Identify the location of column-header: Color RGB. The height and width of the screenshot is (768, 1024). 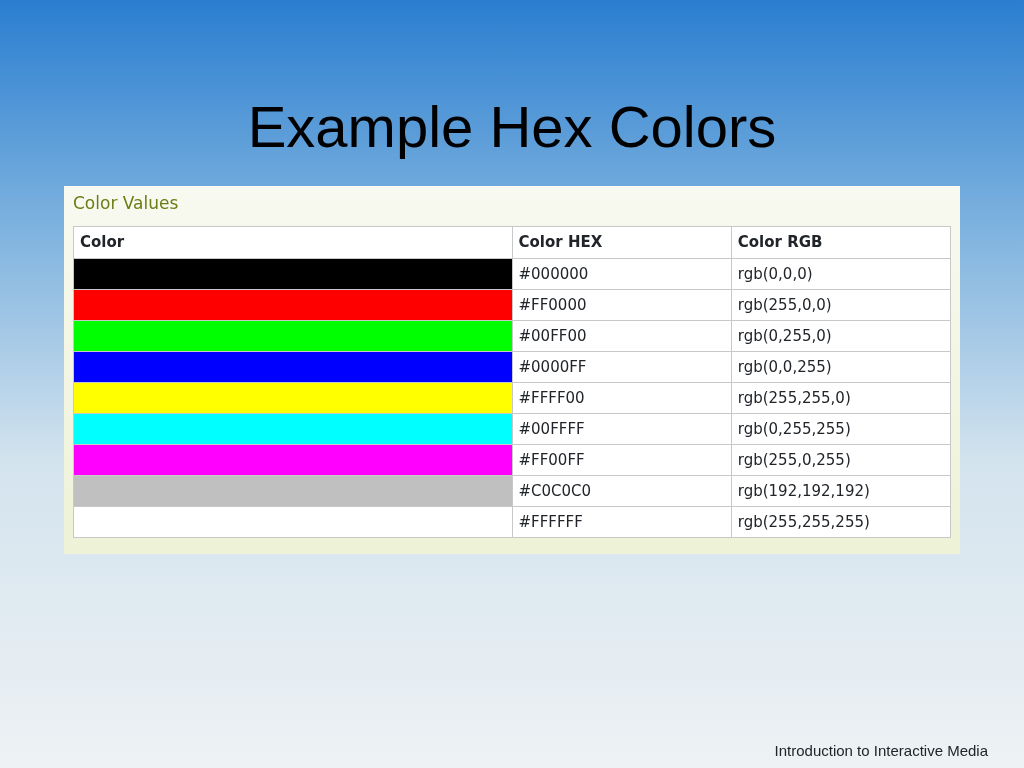
(841, 242).